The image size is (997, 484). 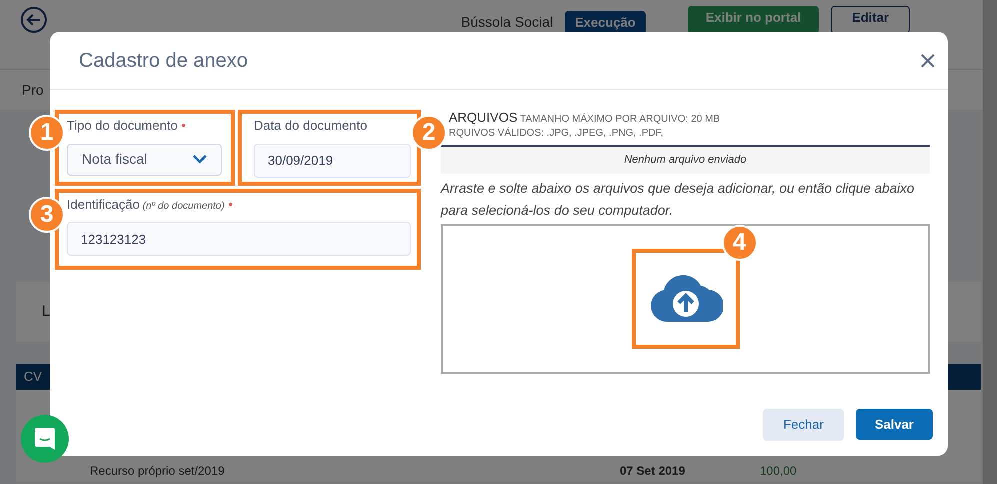 I want to click on callout-number: 1, so click(x=47, y=133).